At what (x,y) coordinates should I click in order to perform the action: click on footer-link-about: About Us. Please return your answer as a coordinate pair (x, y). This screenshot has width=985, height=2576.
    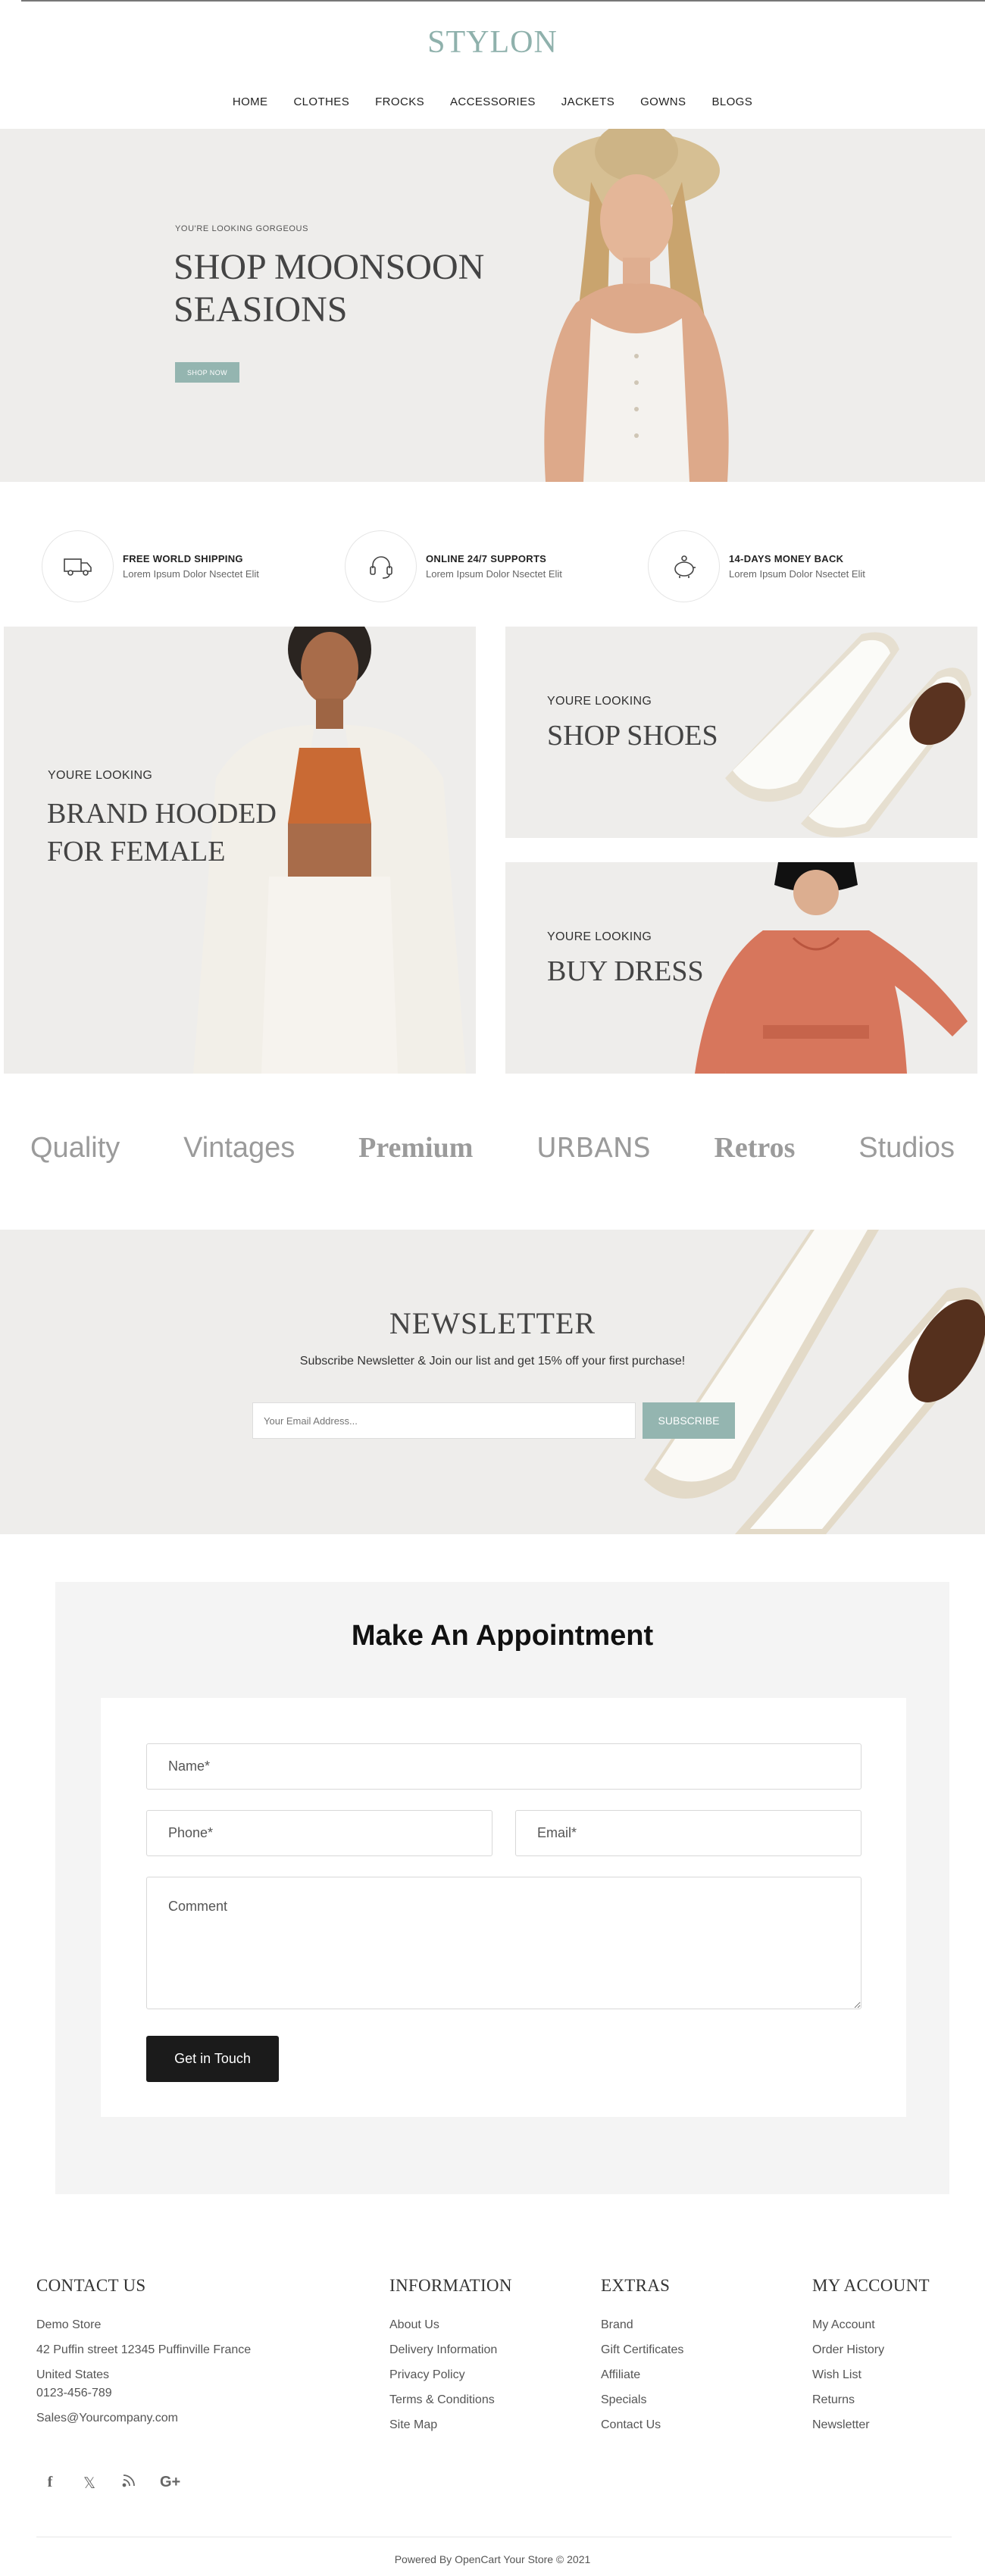
    Looking at the image, I should click on (450, 2325).